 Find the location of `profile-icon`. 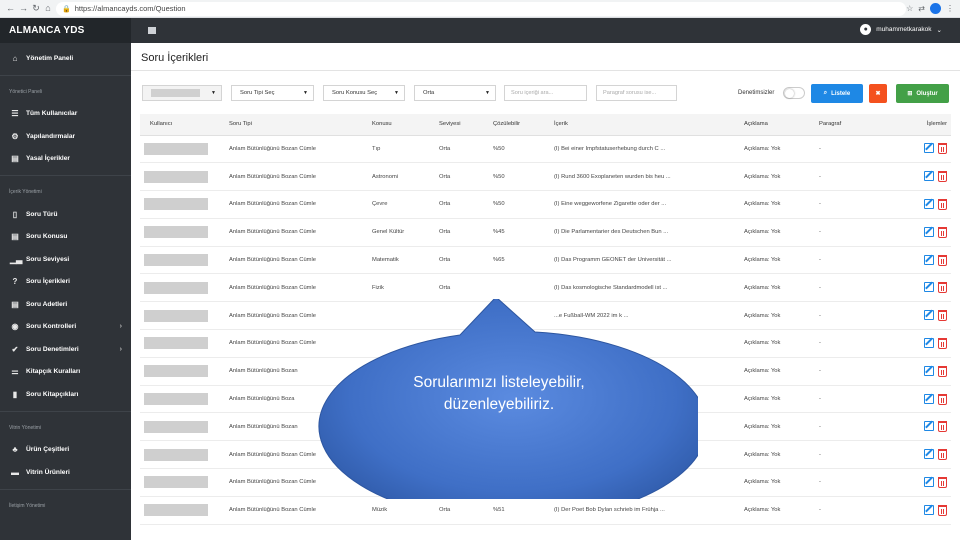

profile-icon is located at coordinates (935, 8).